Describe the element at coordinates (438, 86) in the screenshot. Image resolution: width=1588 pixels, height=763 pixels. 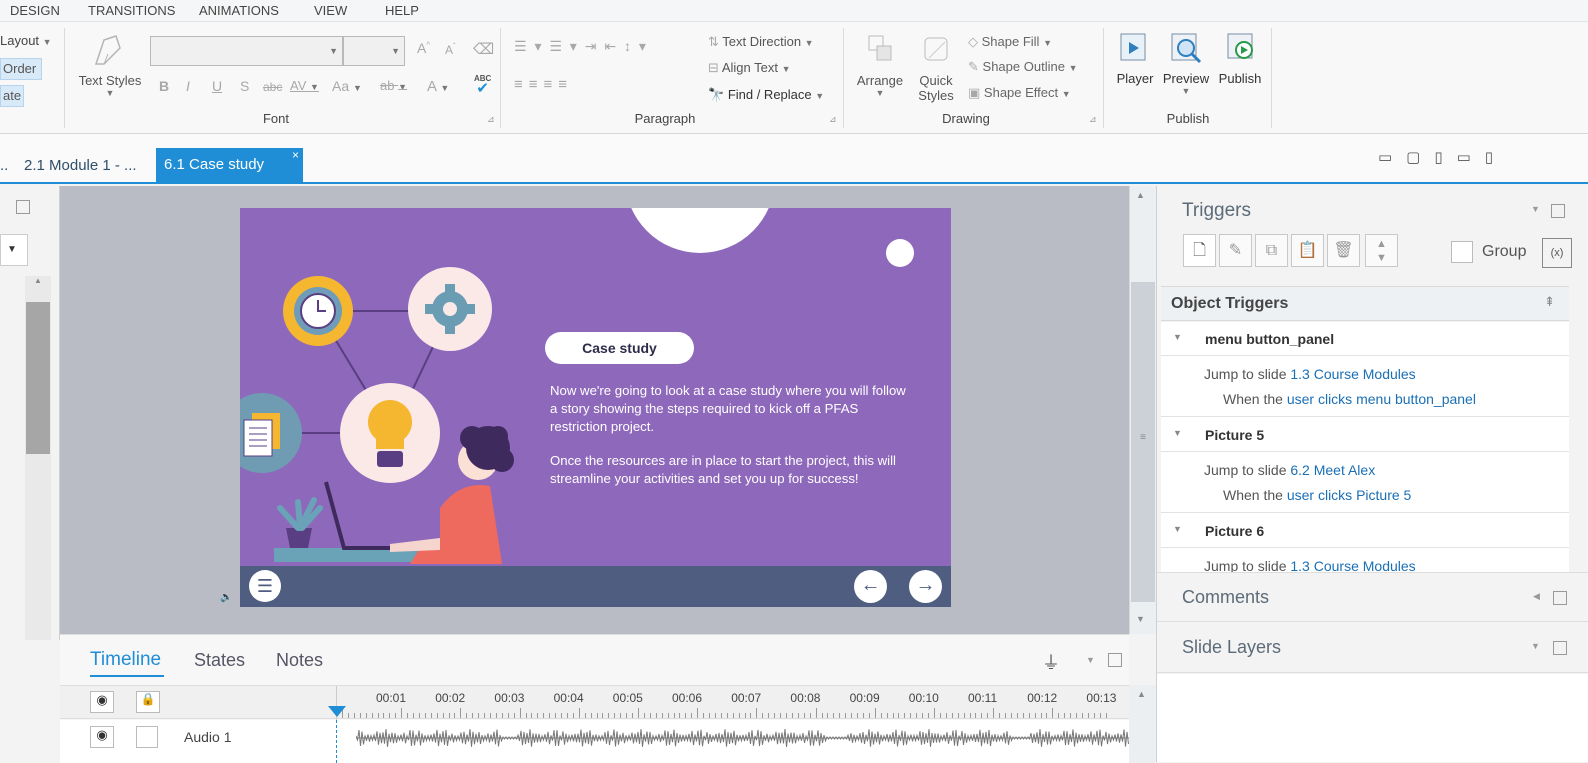
I see `font-color-button: A ▼` at that location.